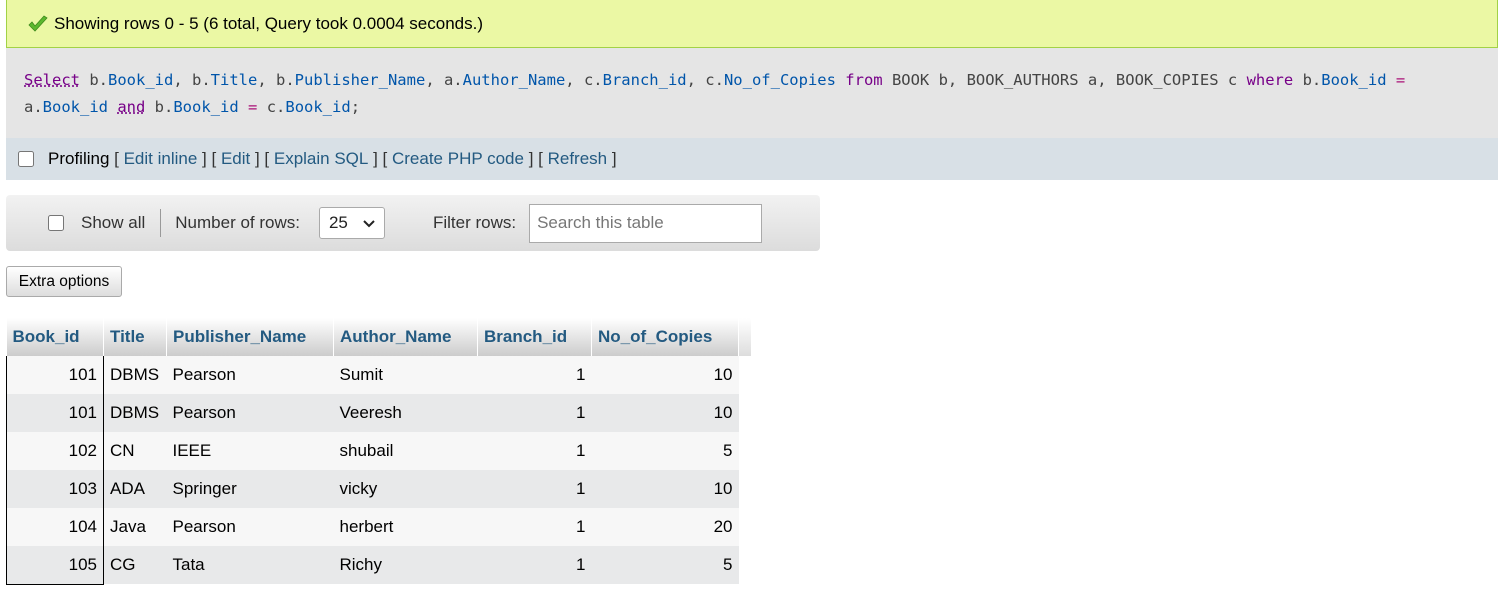  I want to click on edit-link: Edit, so click(235, 159).